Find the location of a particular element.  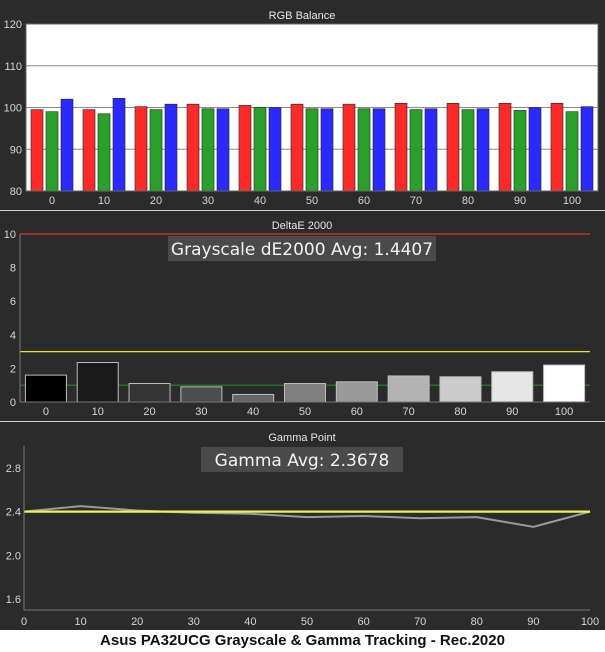

rgb-x-tick-label: 40 is located at coordinates (260, 201).